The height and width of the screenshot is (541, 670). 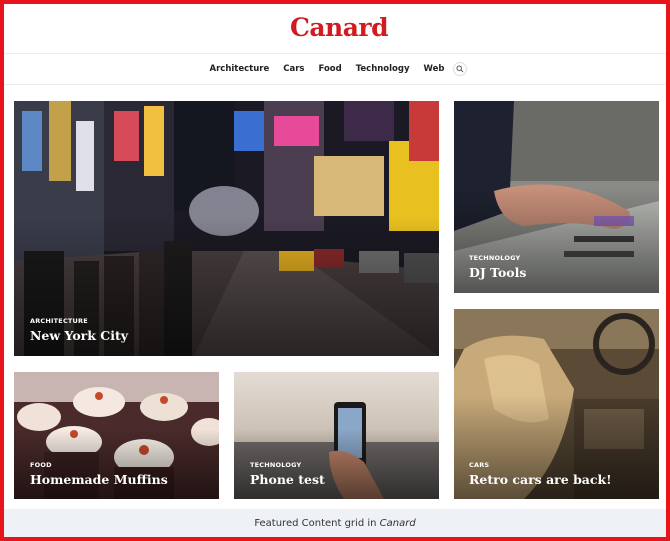 What do you see at coordinates (293, 69) in the screenshot?
I see `nav-item-cars: Cars` at bounding box center [293, 69].